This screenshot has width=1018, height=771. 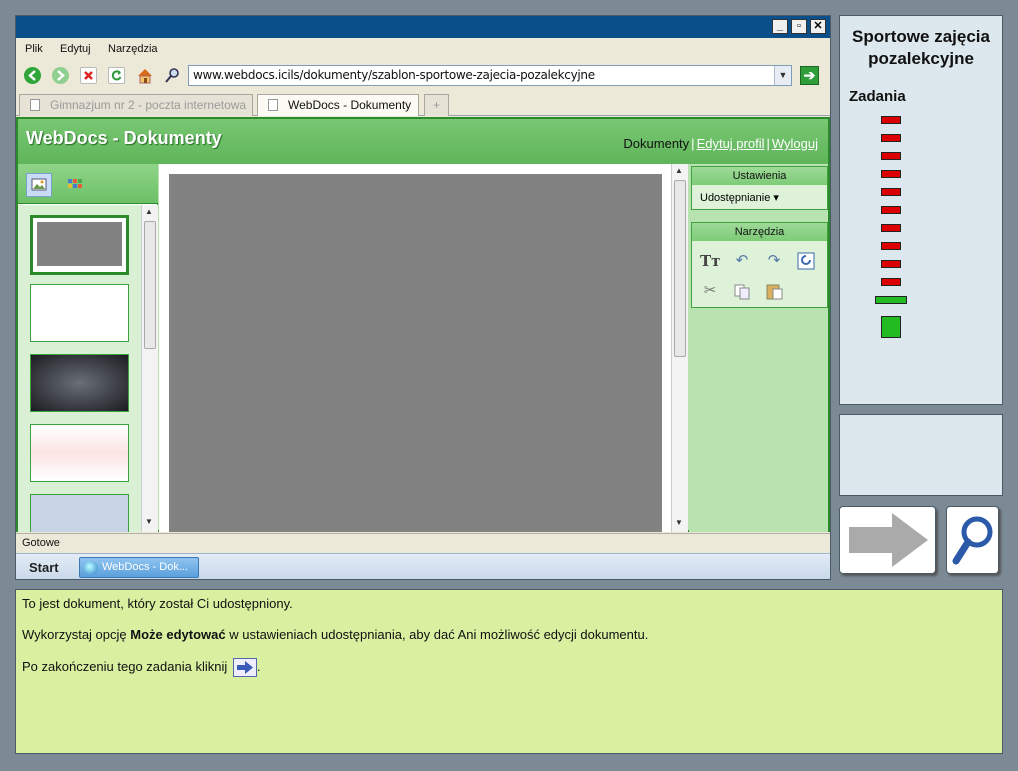 What do you see at coordinates (148, 105) in the screenshot?
I see `tab-label: Gimnazjum nr 2 - poczta internetowa` at bounding box center [148, 105].